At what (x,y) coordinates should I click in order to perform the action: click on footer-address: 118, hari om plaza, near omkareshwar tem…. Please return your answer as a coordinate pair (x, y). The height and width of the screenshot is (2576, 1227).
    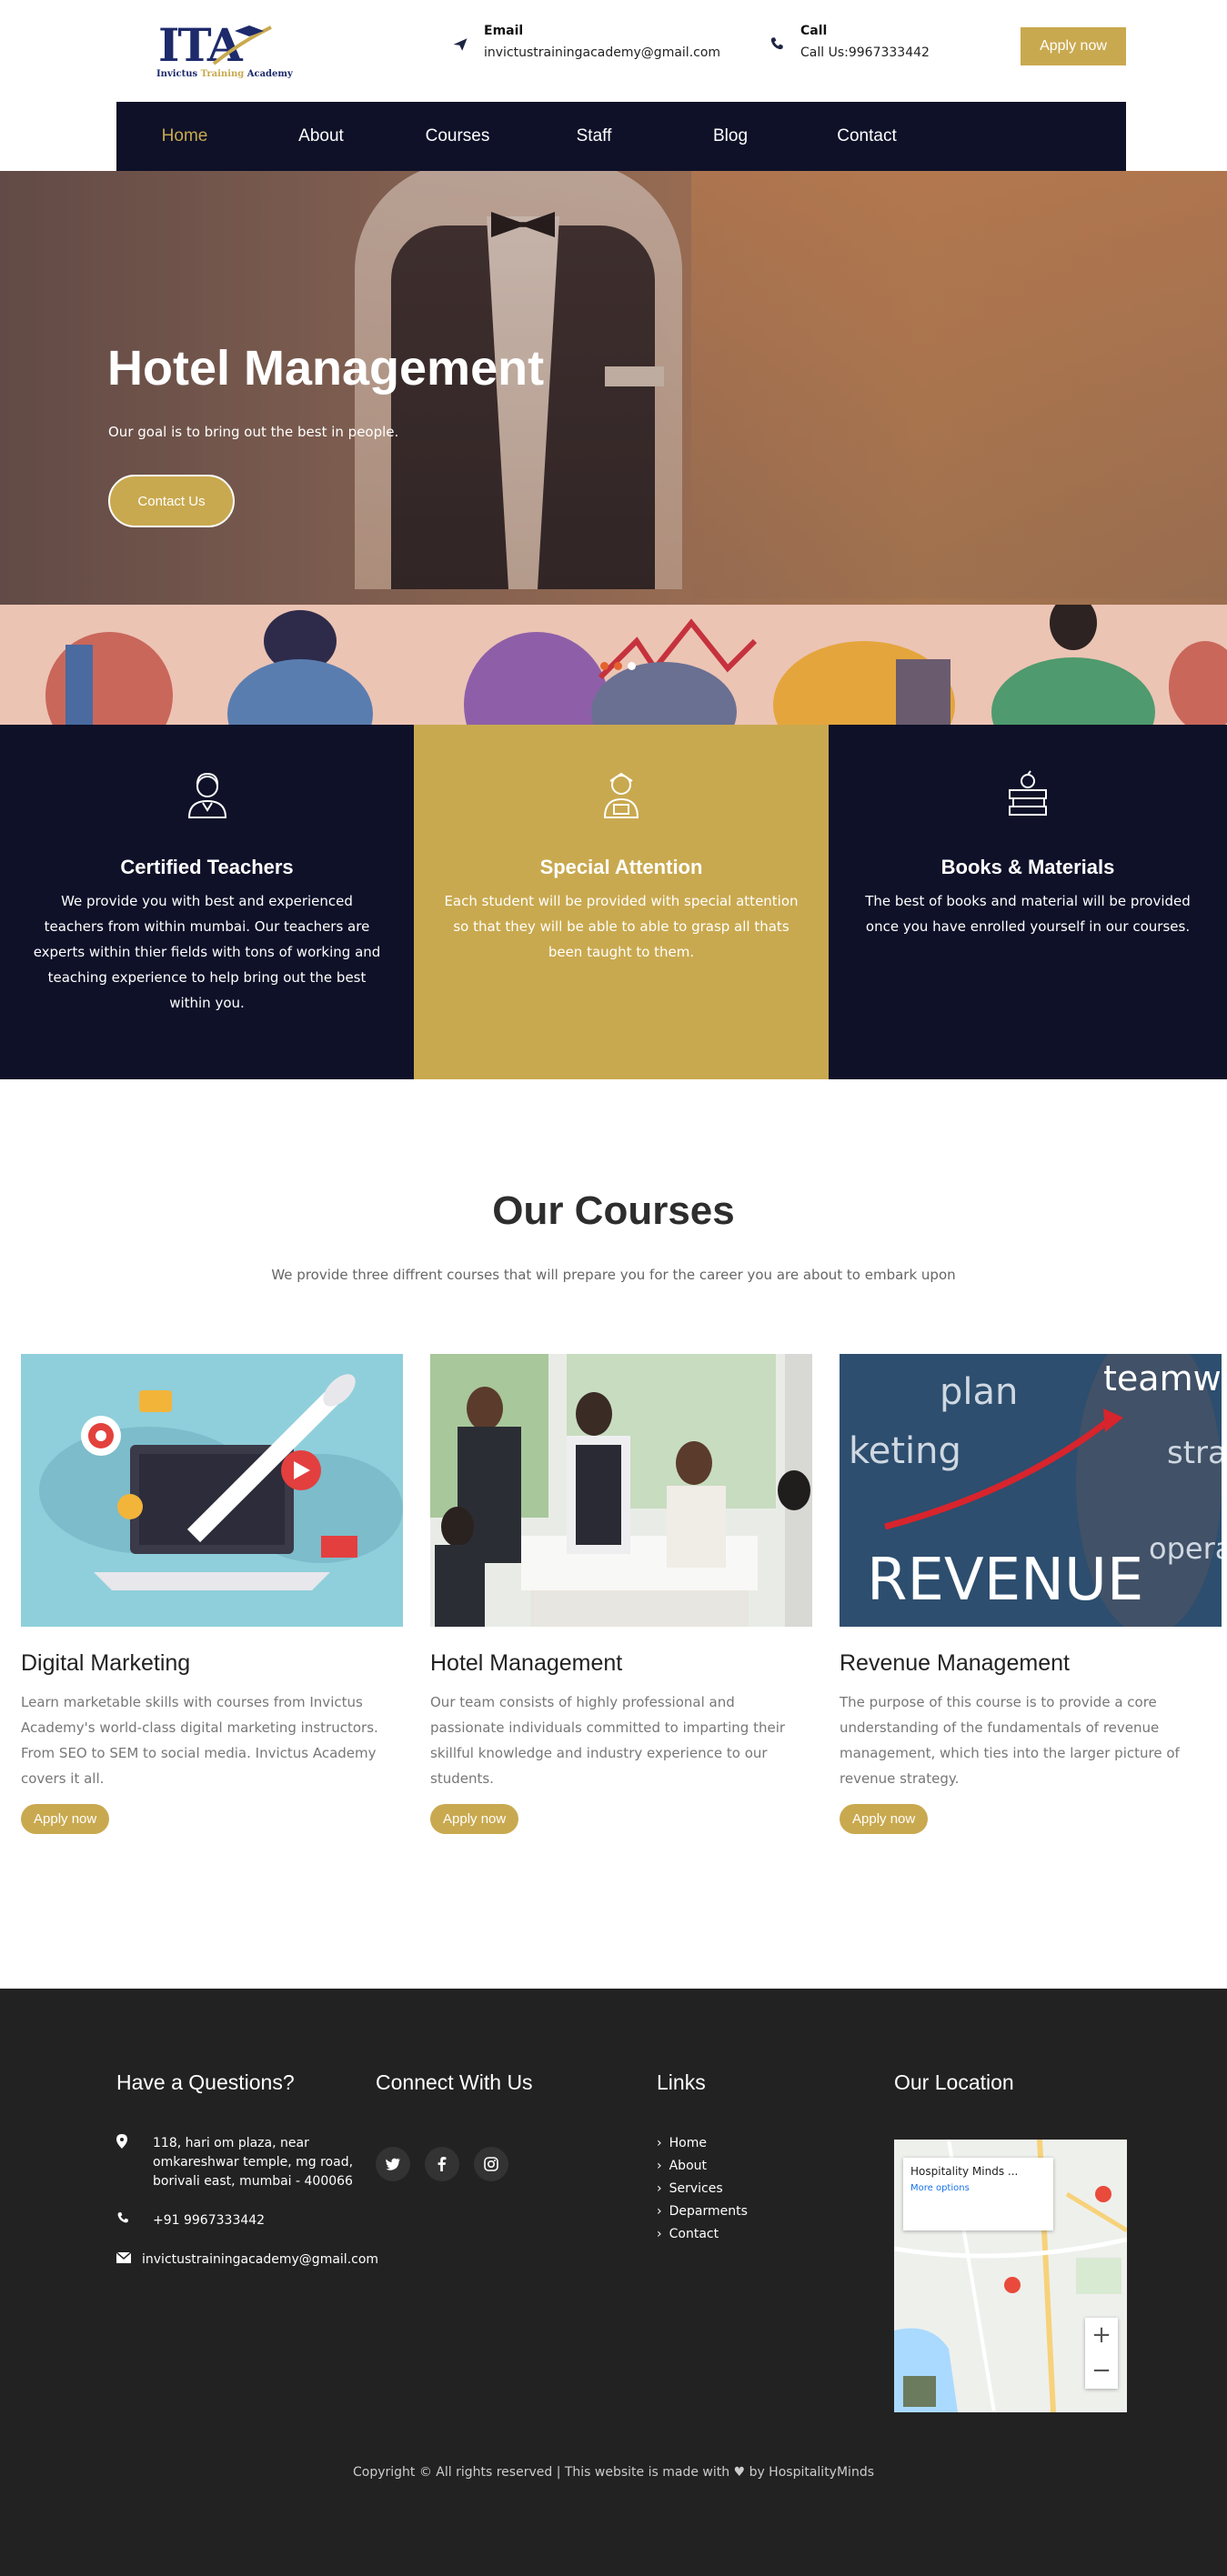
    Looking at the image, I should click on (253, 2162).